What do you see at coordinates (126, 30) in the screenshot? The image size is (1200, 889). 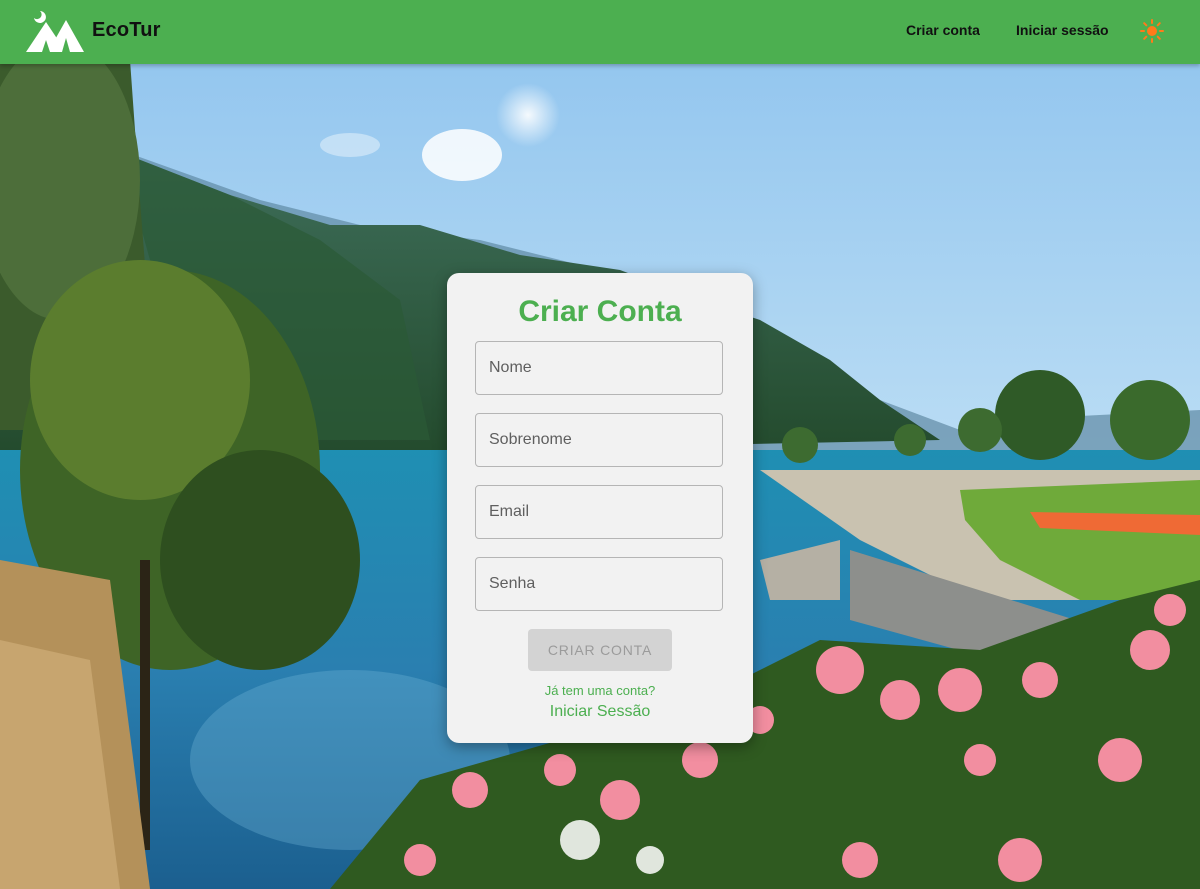 I see `brand-name: EcoTur` at bounding box center [126, 30].